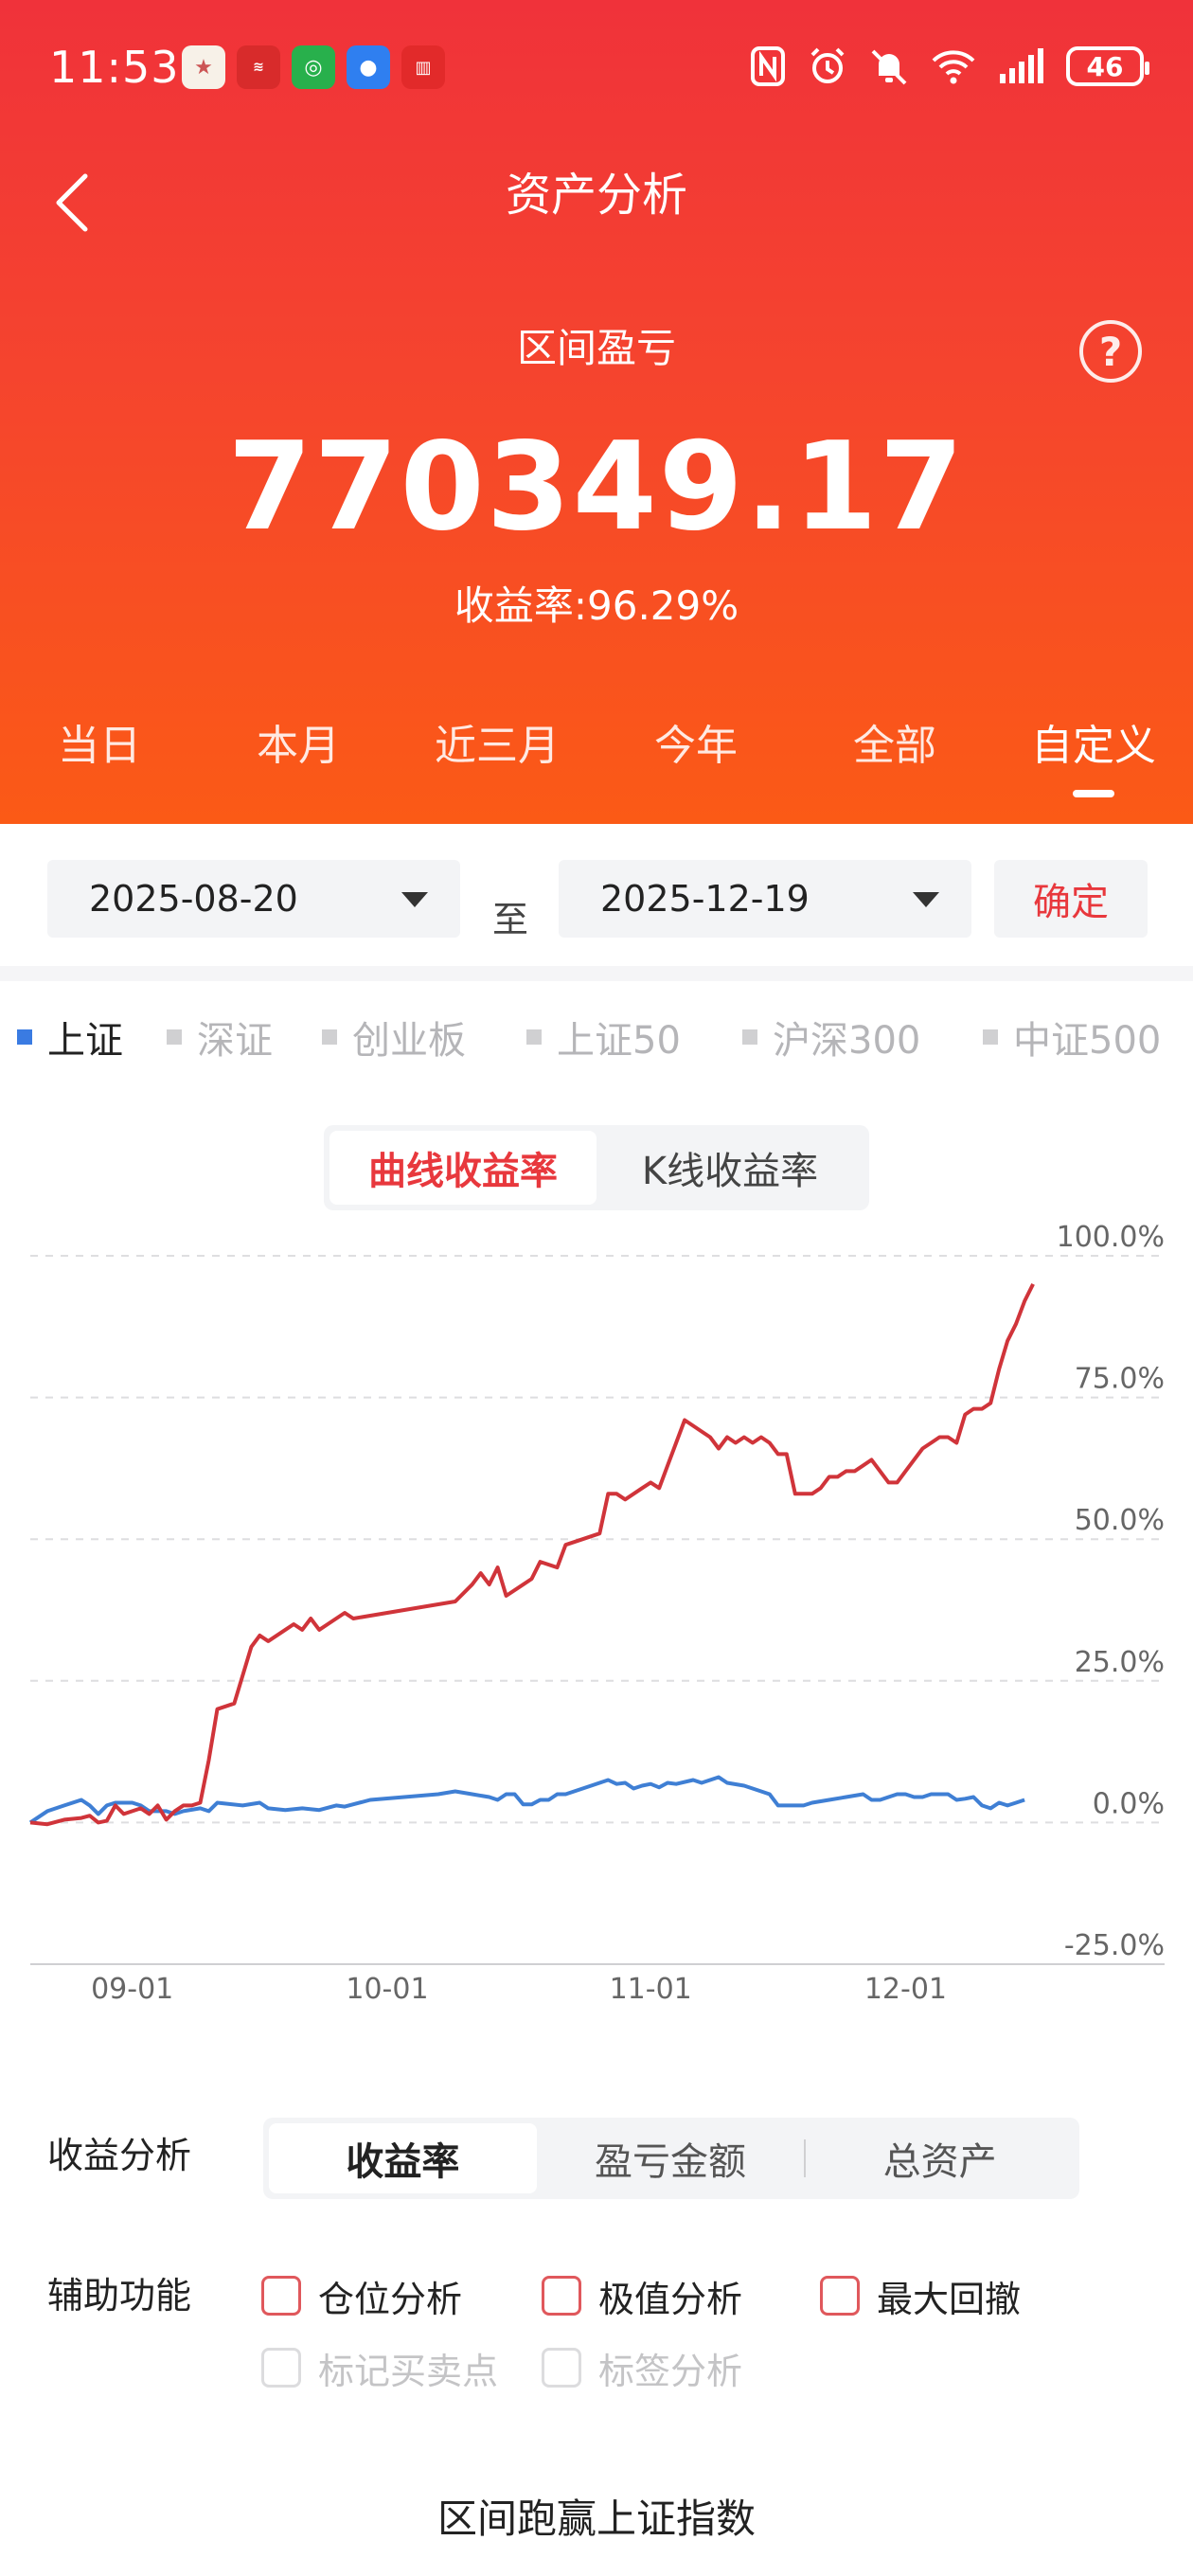  I want to click on curve-yield-tab: 曲线收益率, so click(462, 1168).